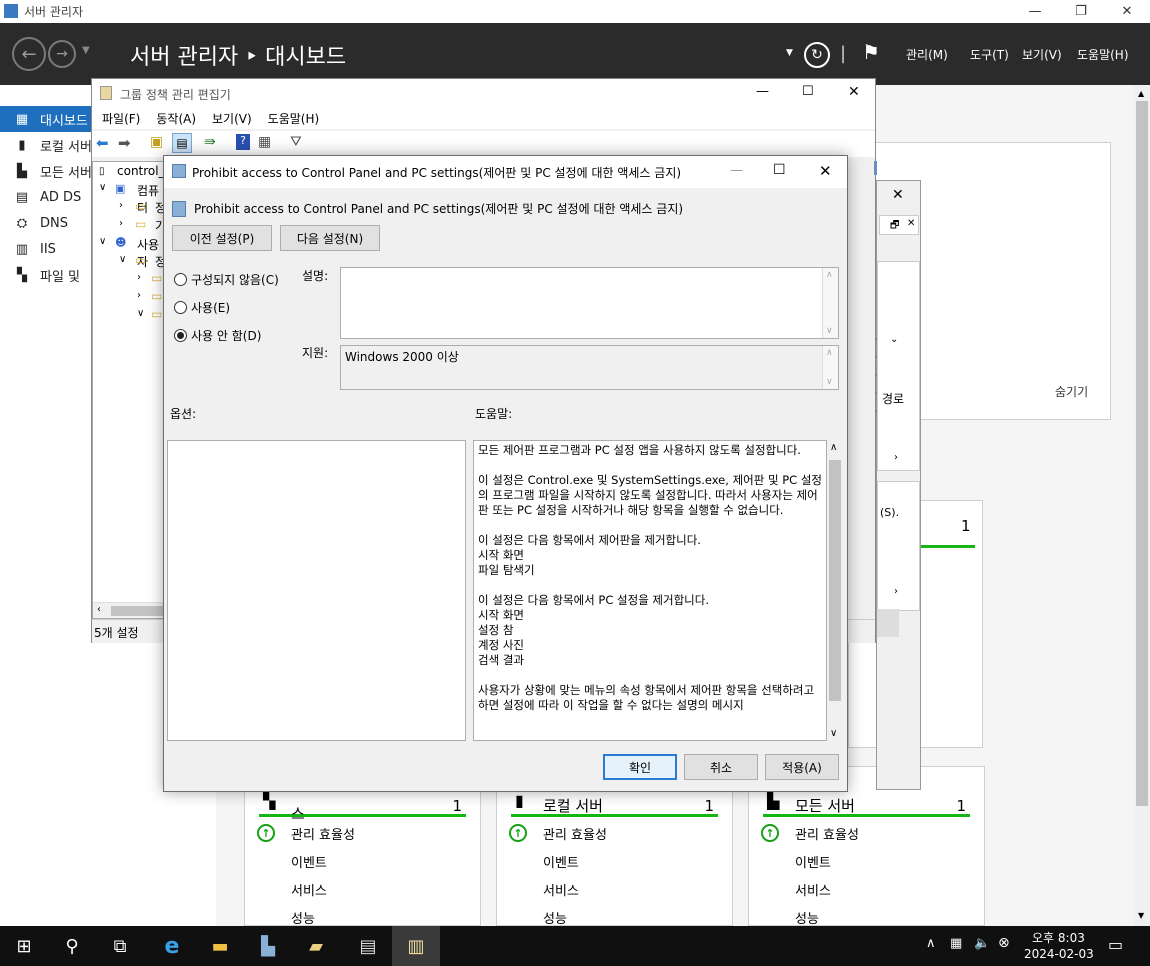 Image resolution: width=1150 pixels, height=966 pixels. I want to click on cancel-button: 취소, so click(721, 767).